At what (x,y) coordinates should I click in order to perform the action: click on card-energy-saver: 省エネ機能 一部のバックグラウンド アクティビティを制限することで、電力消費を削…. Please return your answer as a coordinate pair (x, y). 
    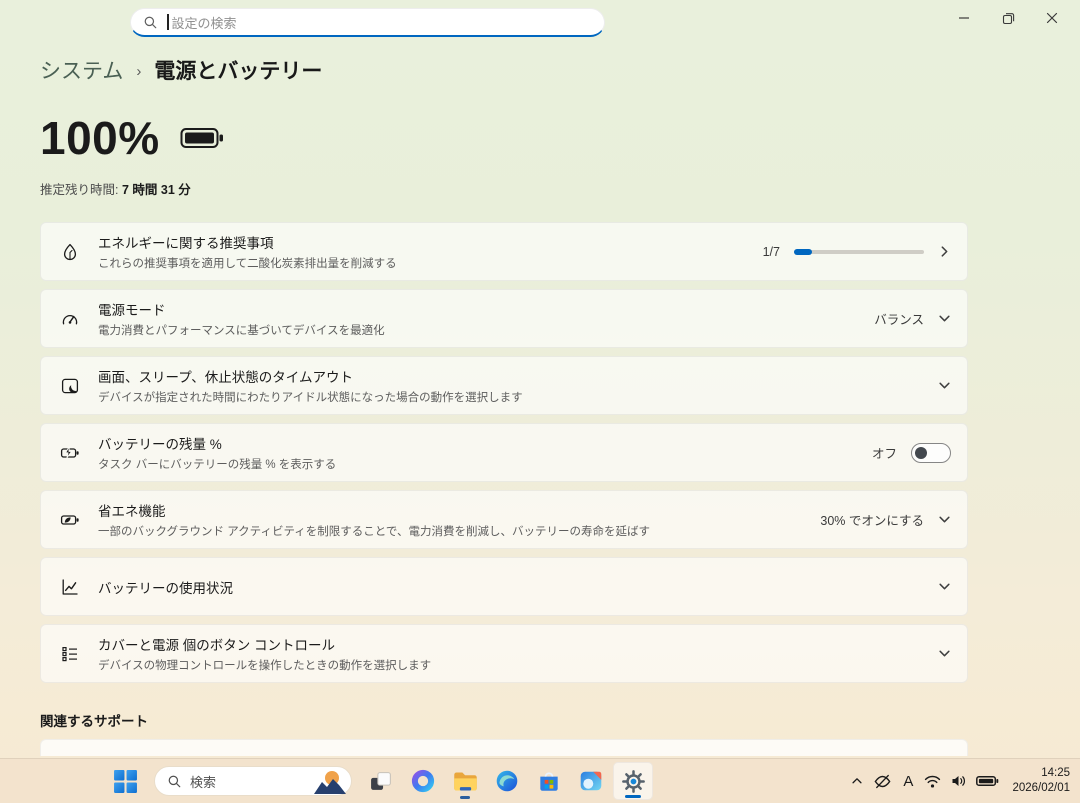
    Looking at the image, I should click on (504, 519).